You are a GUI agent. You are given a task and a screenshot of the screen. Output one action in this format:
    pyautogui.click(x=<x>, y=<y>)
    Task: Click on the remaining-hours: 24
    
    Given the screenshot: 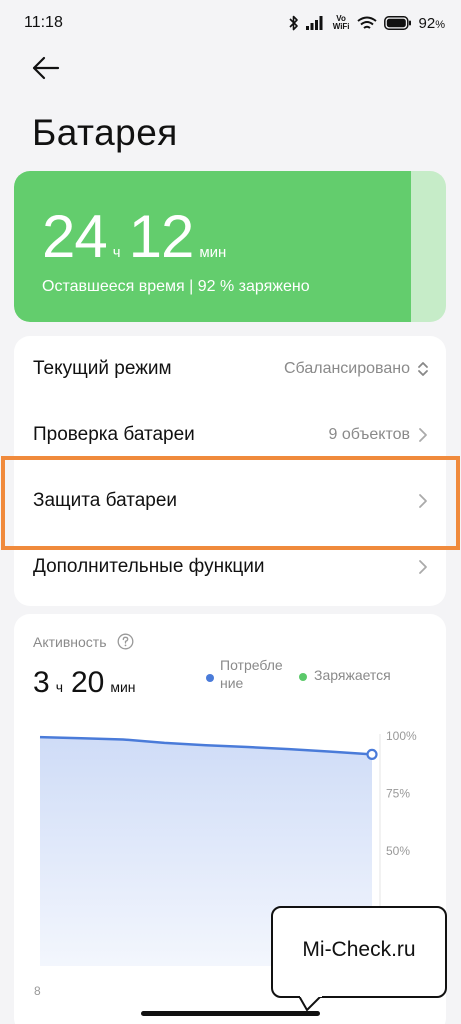 What is the action you would take?
    pyautogui.click(x=75, y=236)
    